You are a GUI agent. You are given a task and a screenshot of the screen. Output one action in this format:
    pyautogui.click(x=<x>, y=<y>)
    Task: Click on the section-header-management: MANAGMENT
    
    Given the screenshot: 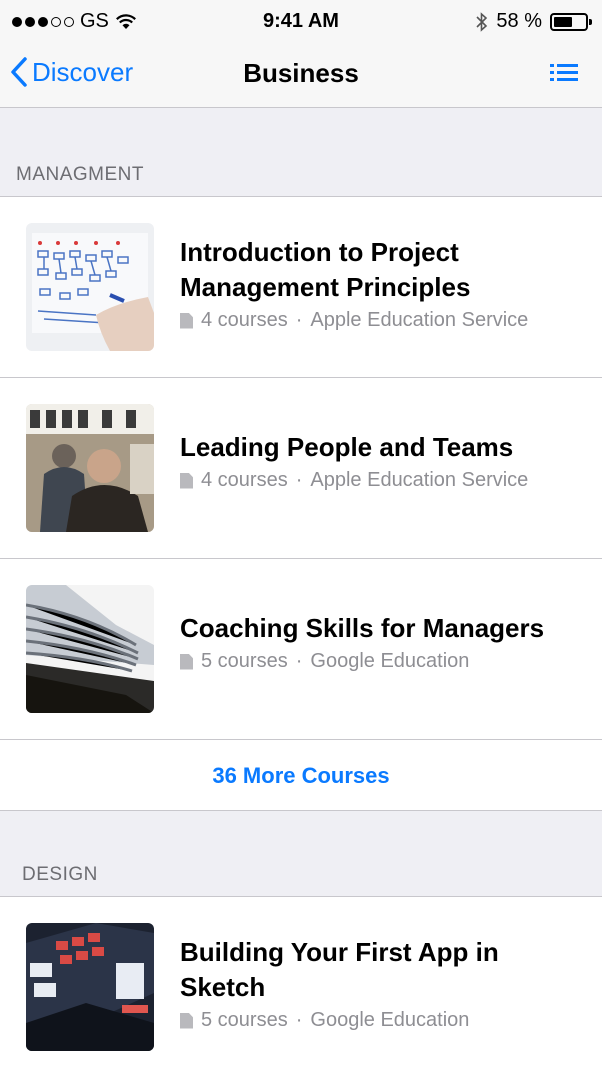 What is the action you would take?
    pyautogui.click(x=80, y=174)
    